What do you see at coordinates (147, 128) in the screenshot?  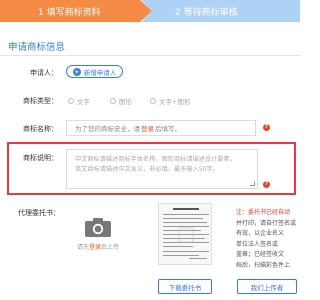 I see `login-link: 登录` at bounding box center [147, 128].